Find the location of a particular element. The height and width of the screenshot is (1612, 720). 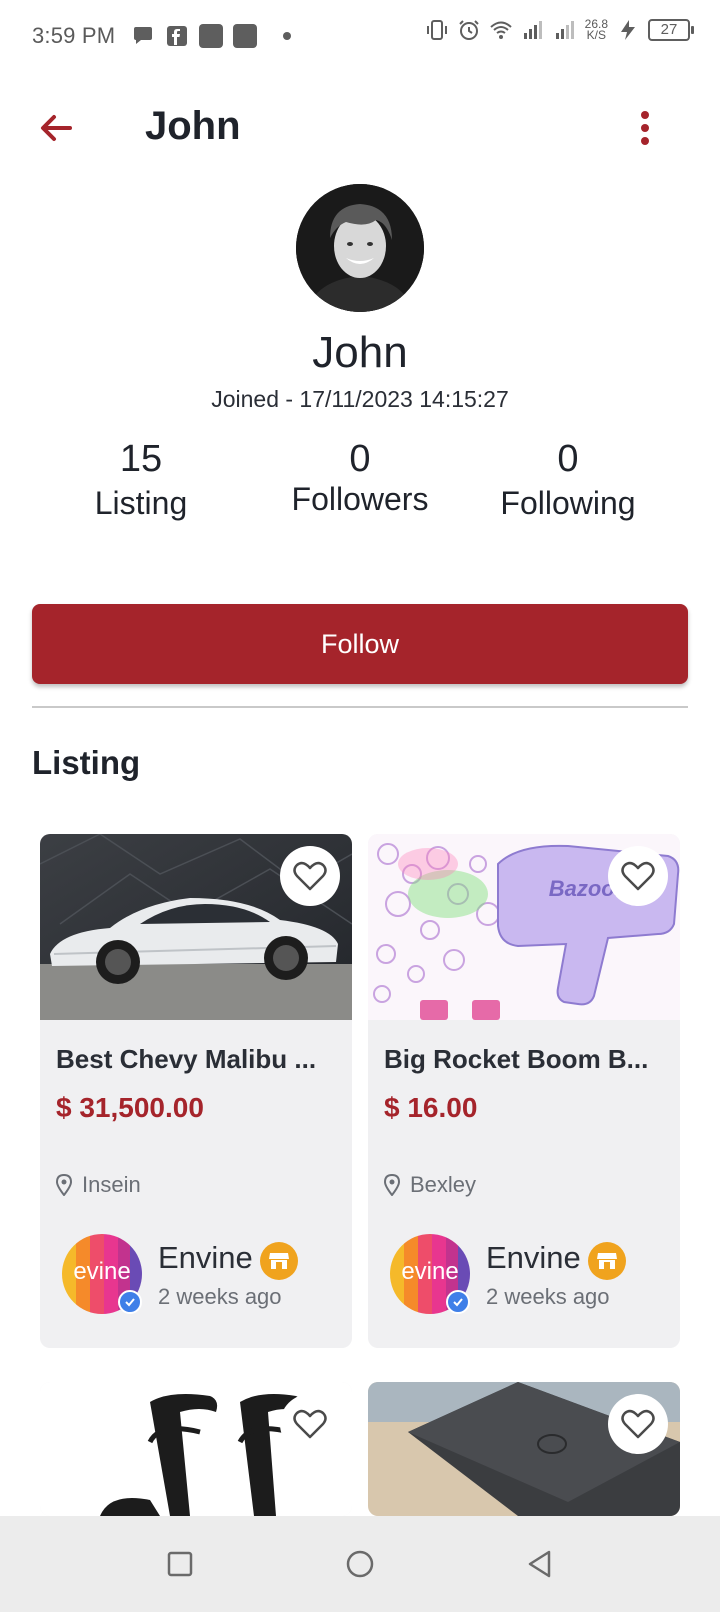

stat-listing: 15 Listing is located at coordinates (141, 480).